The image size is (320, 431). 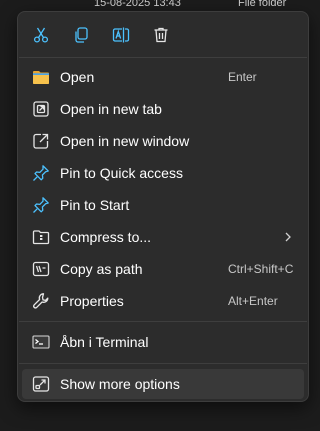 I want to click on menu-item-copy-as-path: Copy as path Ctrl+Shift+C, so click(x=163, y=269).